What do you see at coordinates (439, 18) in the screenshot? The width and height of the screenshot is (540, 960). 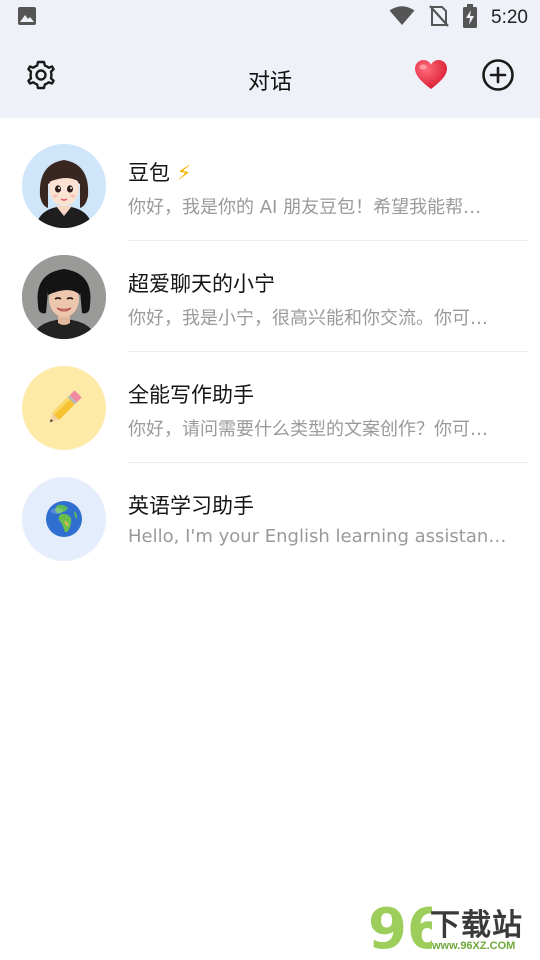 I see `no-sim-icon` at bounding box center [439, 18].